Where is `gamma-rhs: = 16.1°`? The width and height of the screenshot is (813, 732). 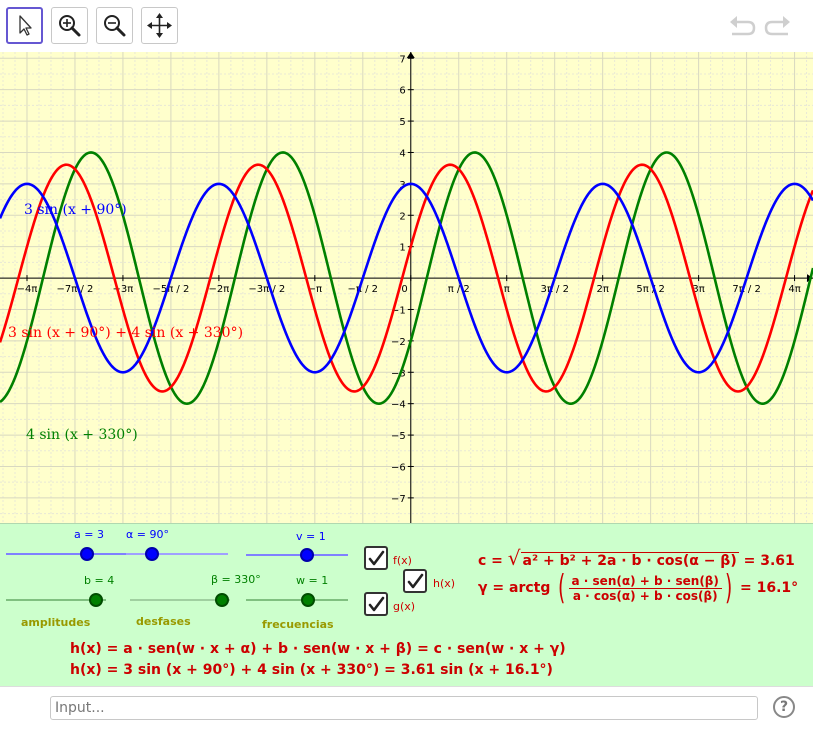 gamma-rhs: = 16.1° is located at coordinates (769, 588).